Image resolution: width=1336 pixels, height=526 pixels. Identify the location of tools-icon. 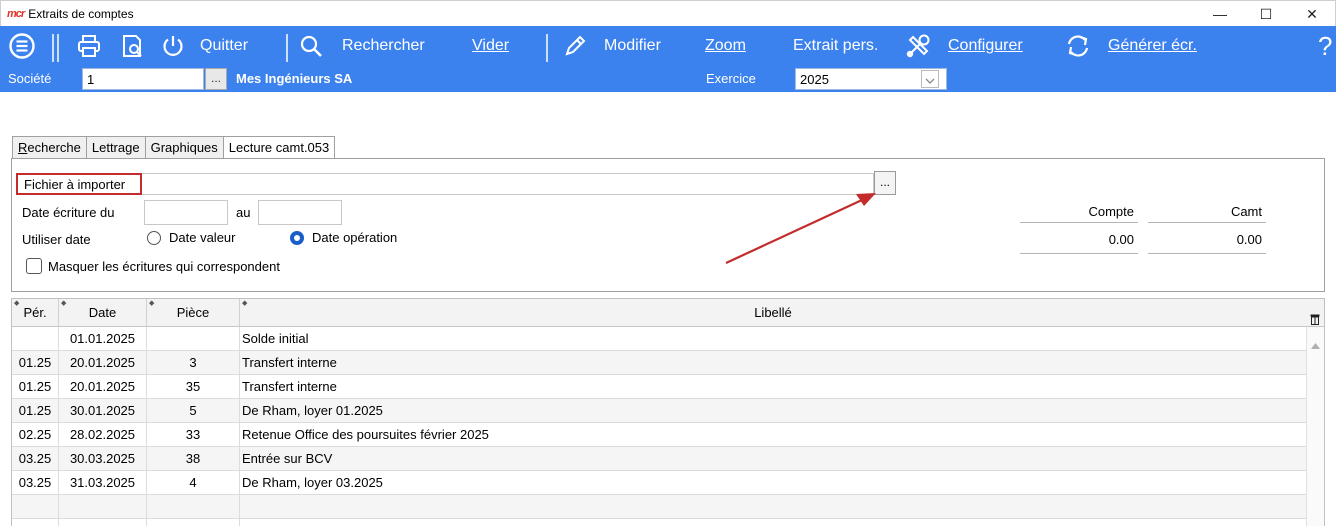
(918, 46).